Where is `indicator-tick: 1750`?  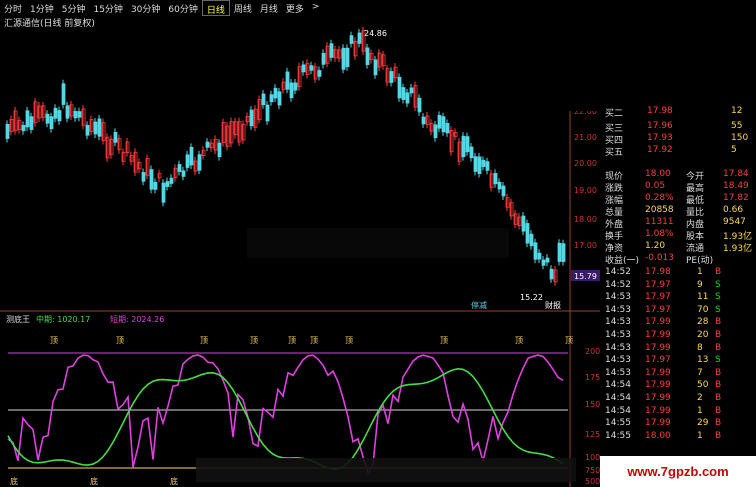
indicator-tick: 1750 is located at coordinates (592, 377).